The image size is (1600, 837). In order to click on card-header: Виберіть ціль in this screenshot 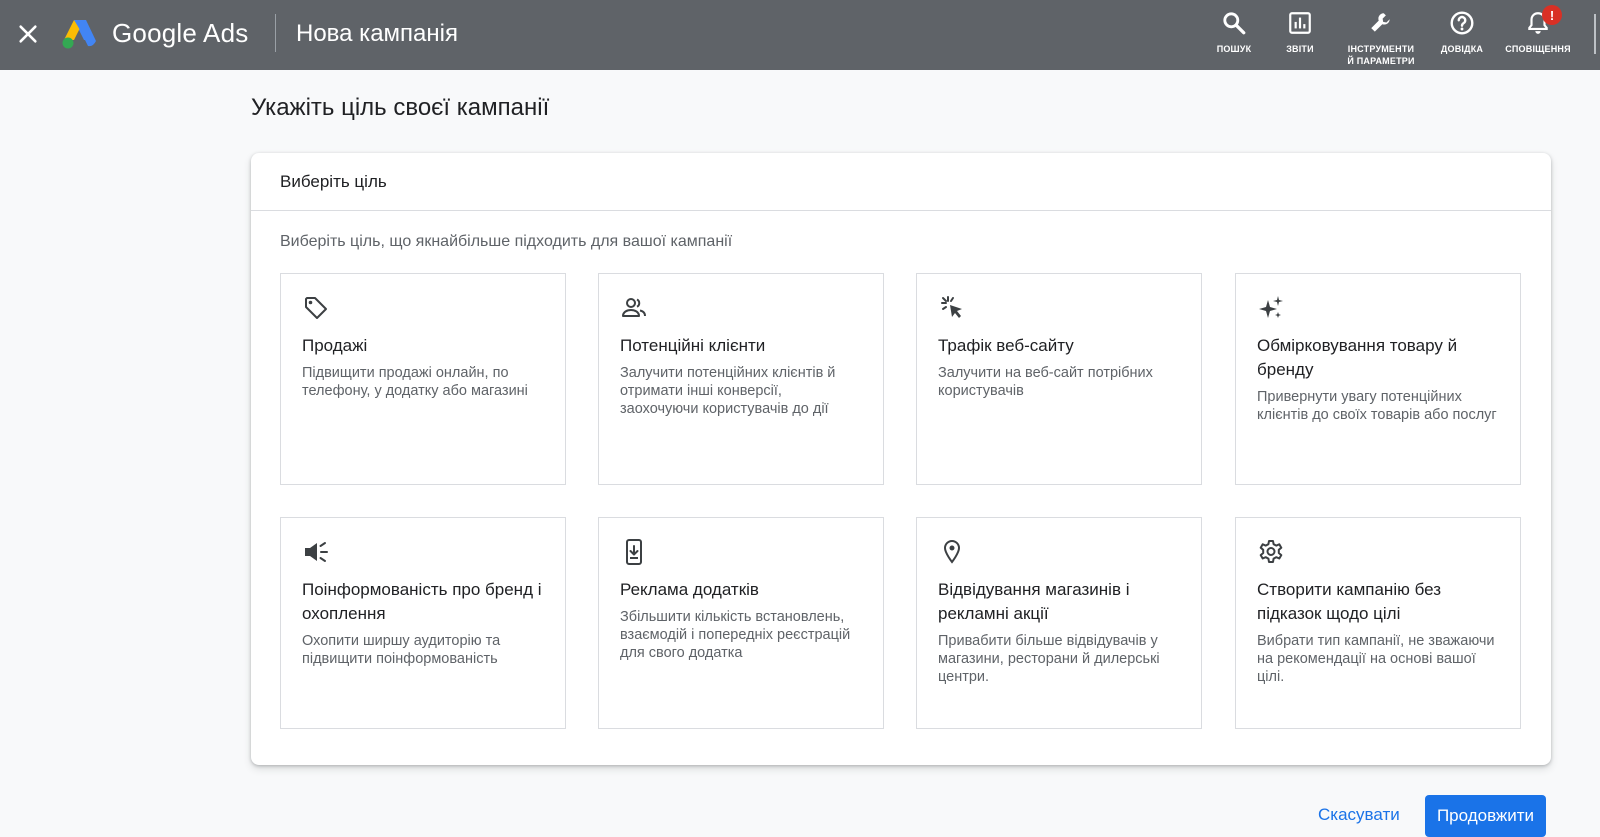, I will do `click(901, 182)`.